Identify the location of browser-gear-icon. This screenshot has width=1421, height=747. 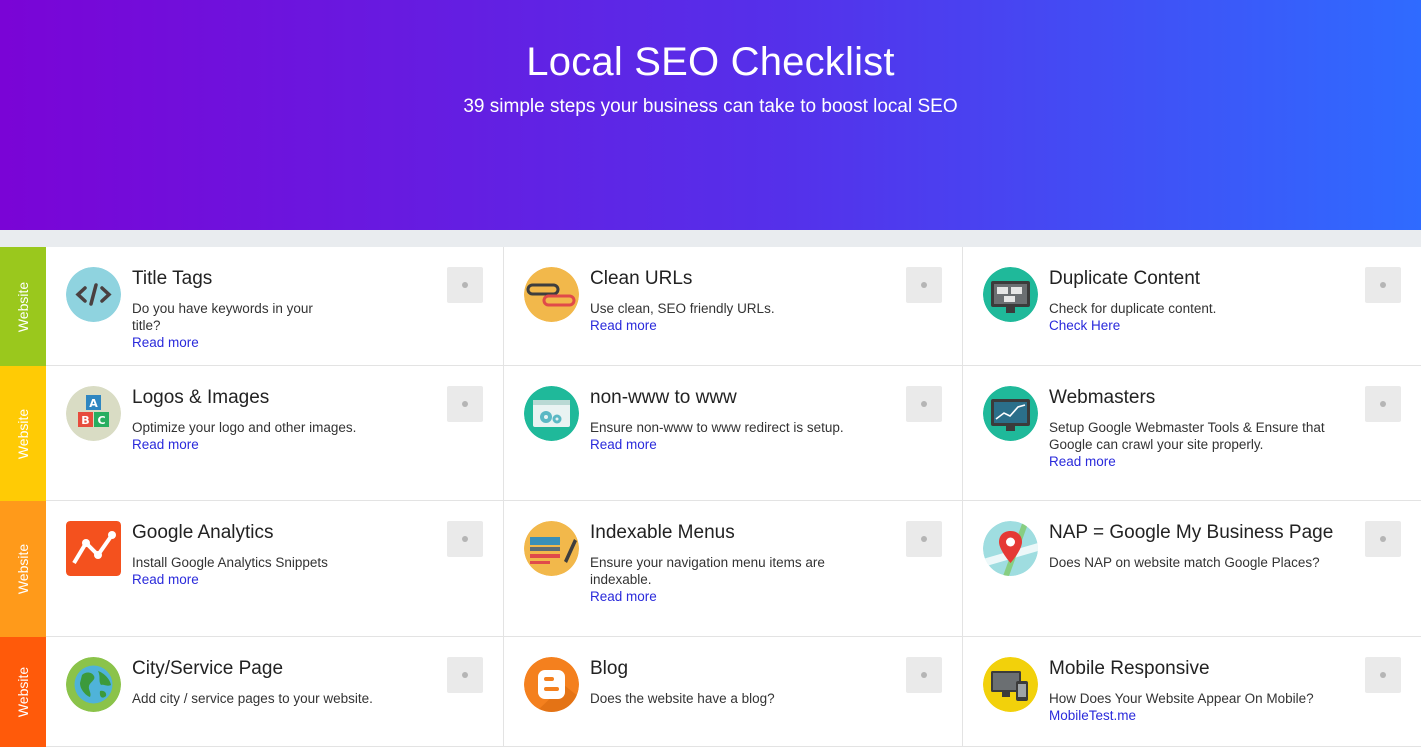
(551, 413).